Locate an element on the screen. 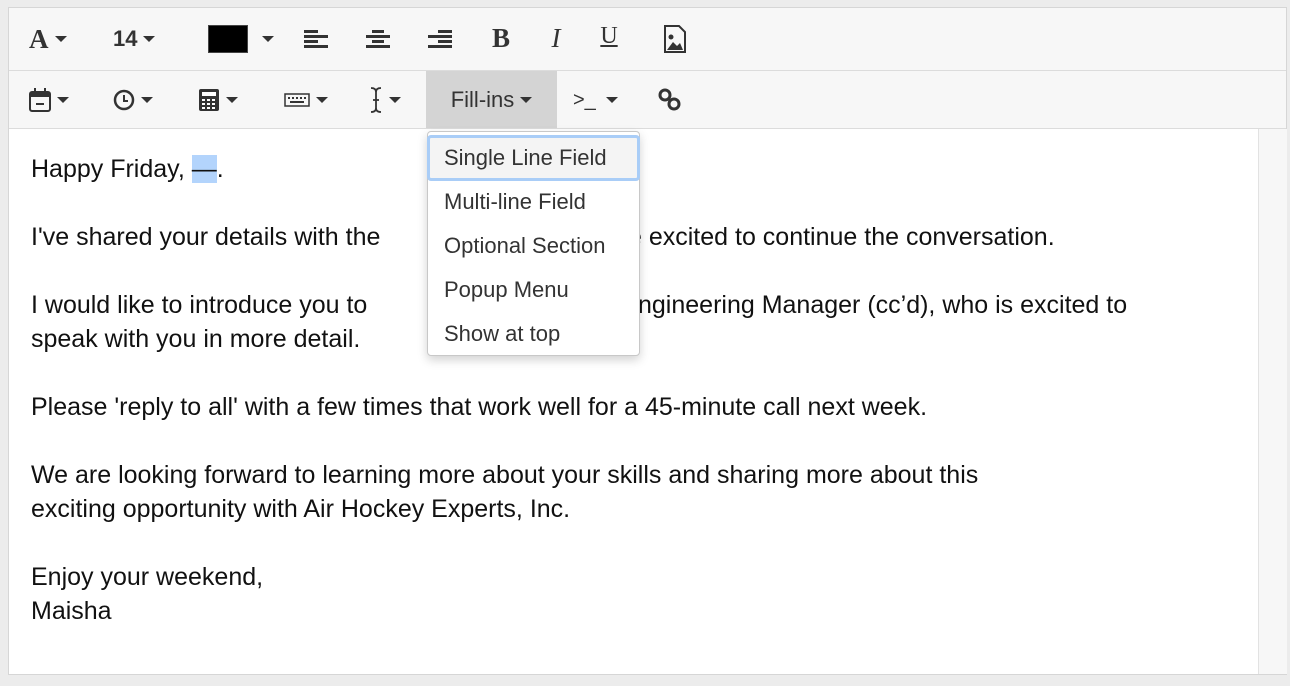 Image resolution: width=1290 pixels, height=686 pixels. text-color-picker is located at coordinates (241, 39).